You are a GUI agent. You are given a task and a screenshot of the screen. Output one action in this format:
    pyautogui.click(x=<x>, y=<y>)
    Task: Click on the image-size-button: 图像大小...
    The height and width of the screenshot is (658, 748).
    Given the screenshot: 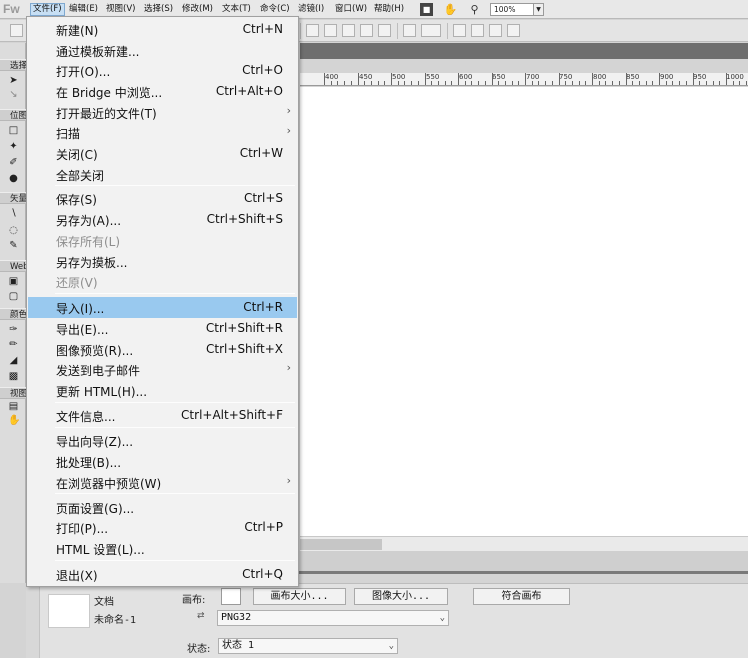 What is the action you would take?
    pyautogui.click(x=401, y=596)
    